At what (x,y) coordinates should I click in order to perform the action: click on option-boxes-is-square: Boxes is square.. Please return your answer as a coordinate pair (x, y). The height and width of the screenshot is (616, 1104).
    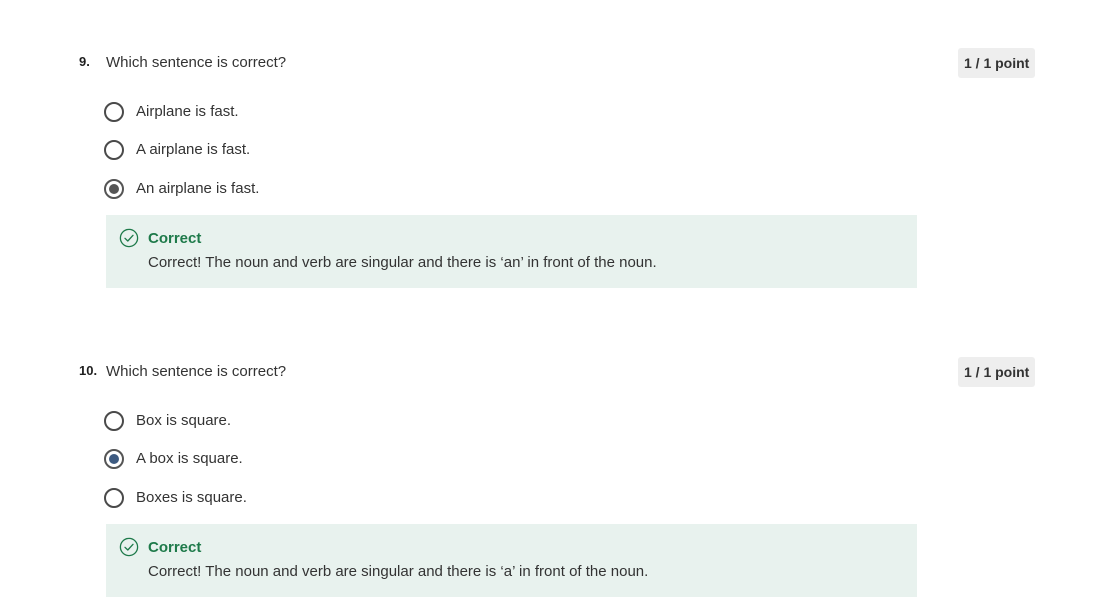
    Looking at the image, I should click on (175, 498).